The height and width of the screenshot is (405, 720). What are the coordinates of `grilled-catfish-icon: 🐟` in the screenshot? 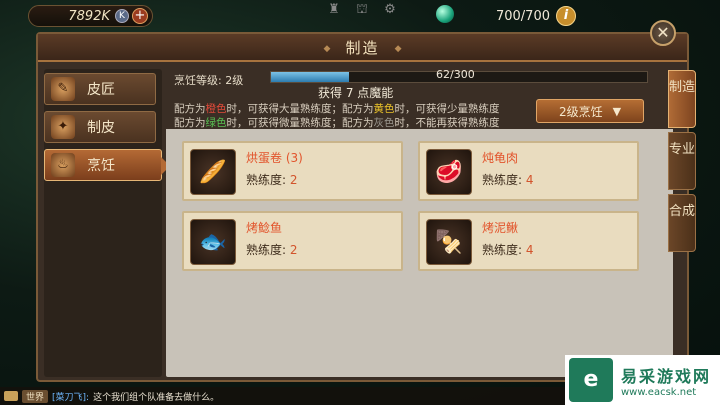 It's located at (213, 242).